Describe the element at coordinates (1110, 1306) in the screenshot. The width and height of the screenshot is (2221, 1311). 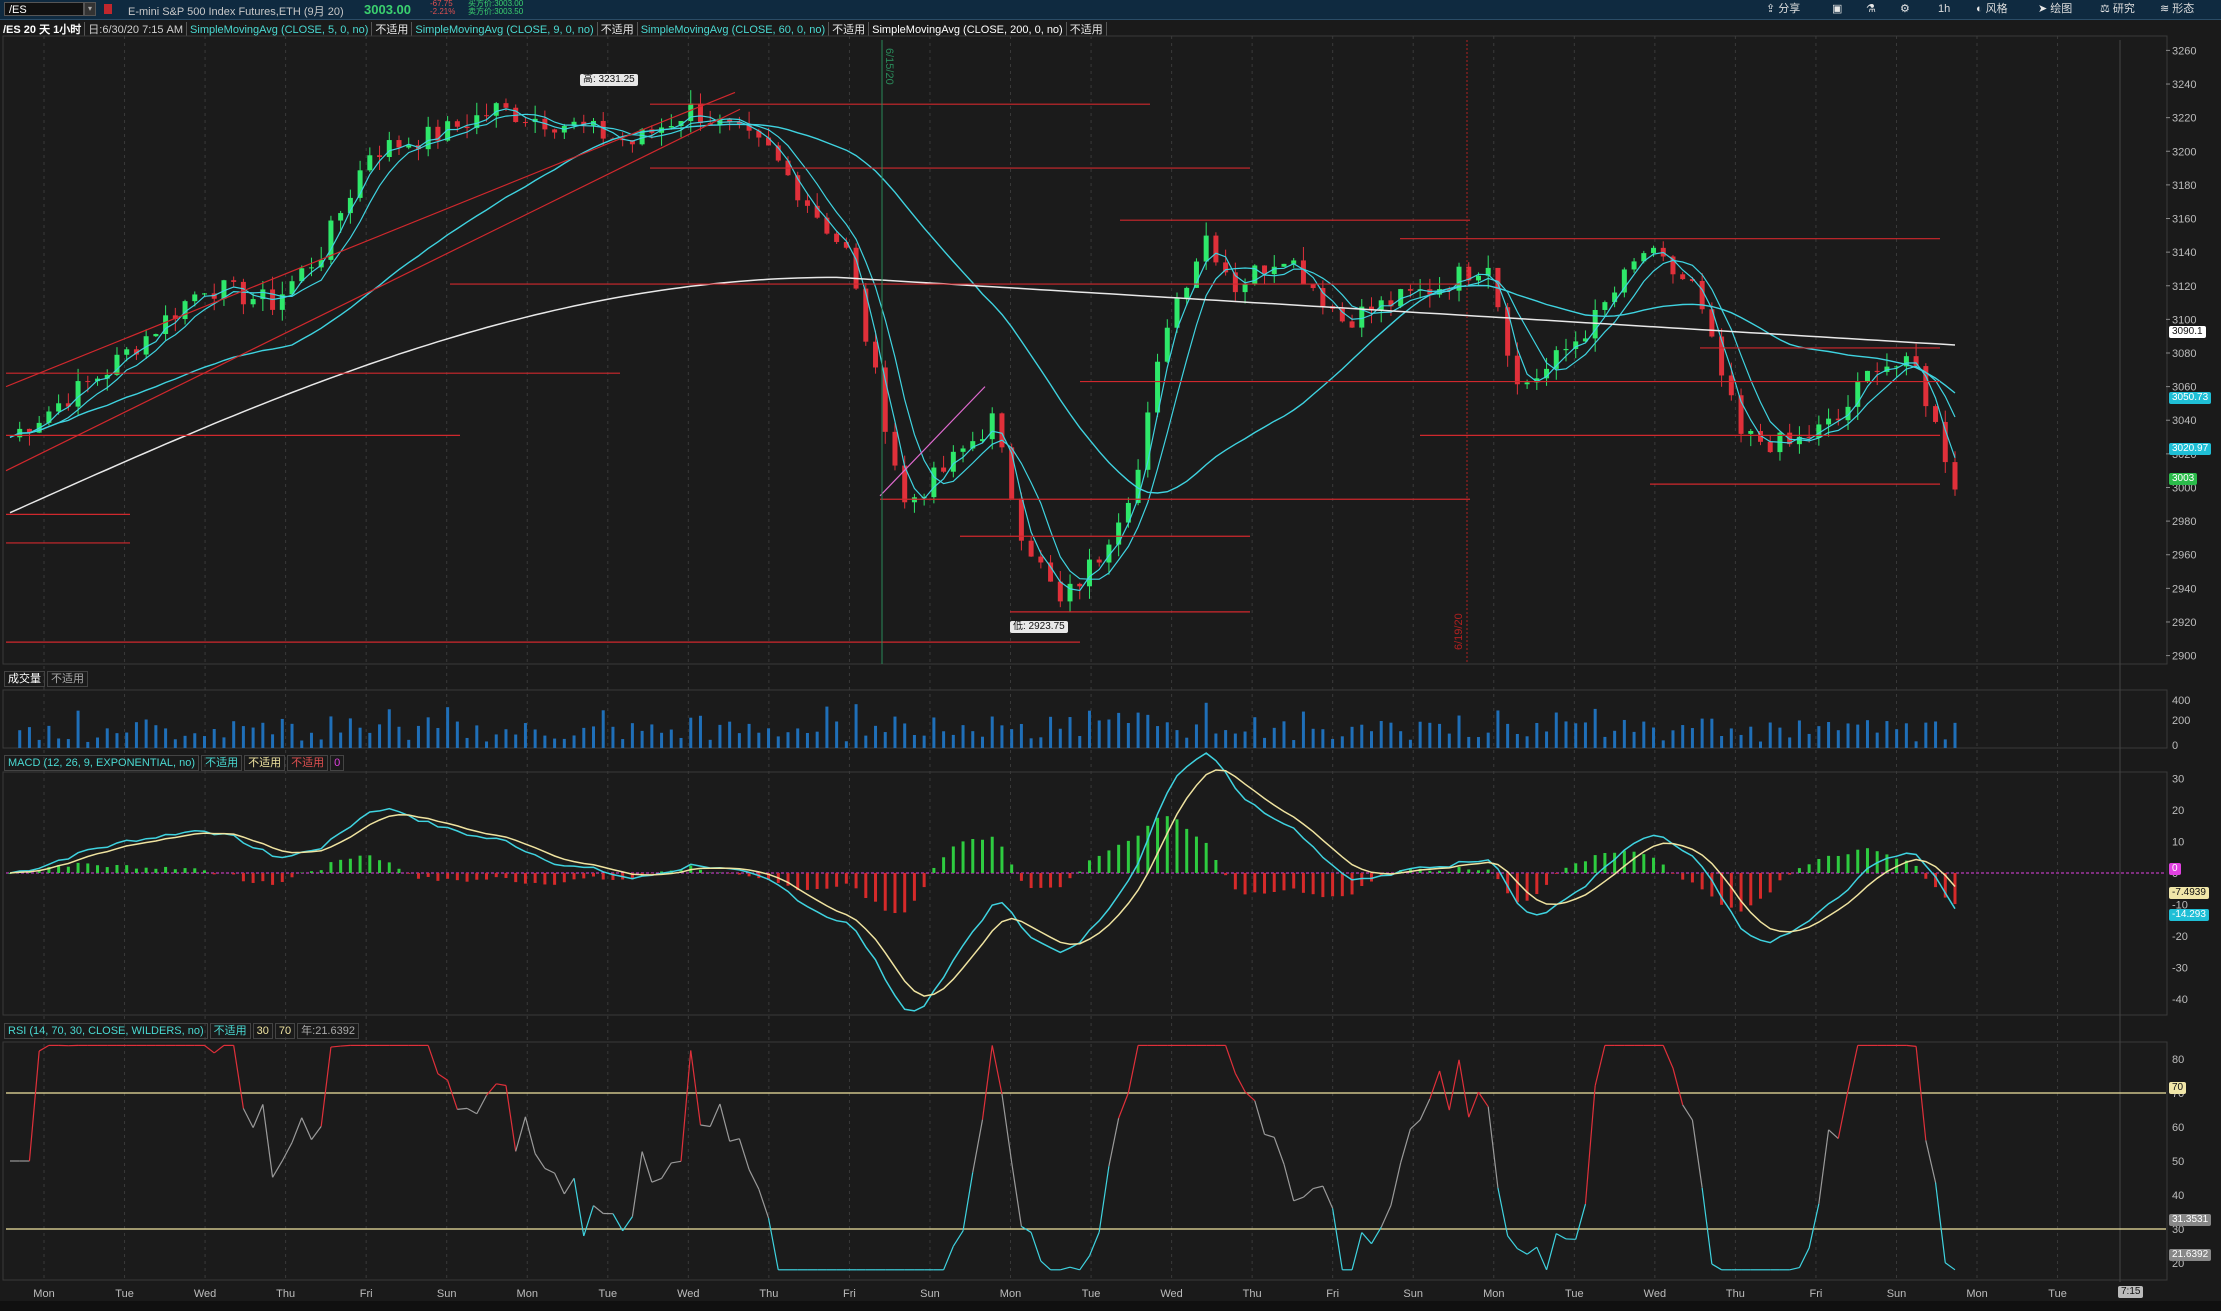
I see `bottom-scrollbar` at that location.